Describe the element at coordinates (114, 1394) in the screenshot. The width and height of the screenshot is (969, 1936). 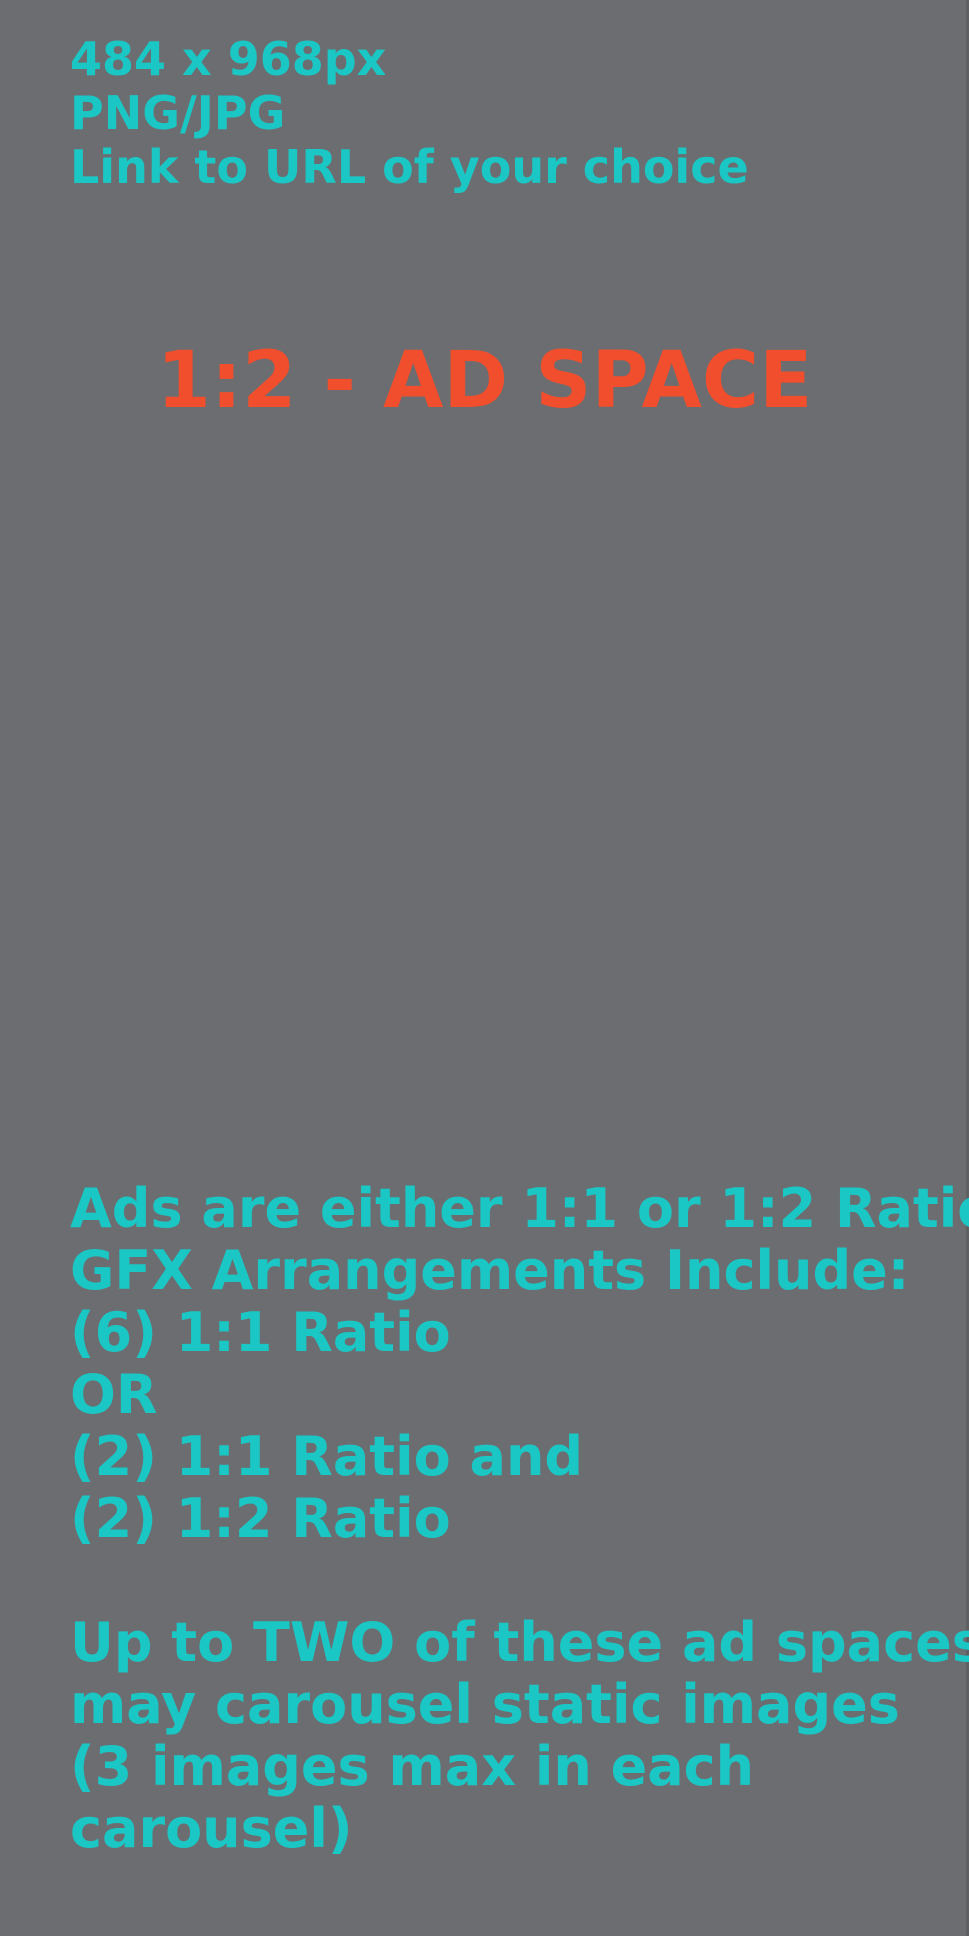
I see `arrangement-or: OR` at that location.